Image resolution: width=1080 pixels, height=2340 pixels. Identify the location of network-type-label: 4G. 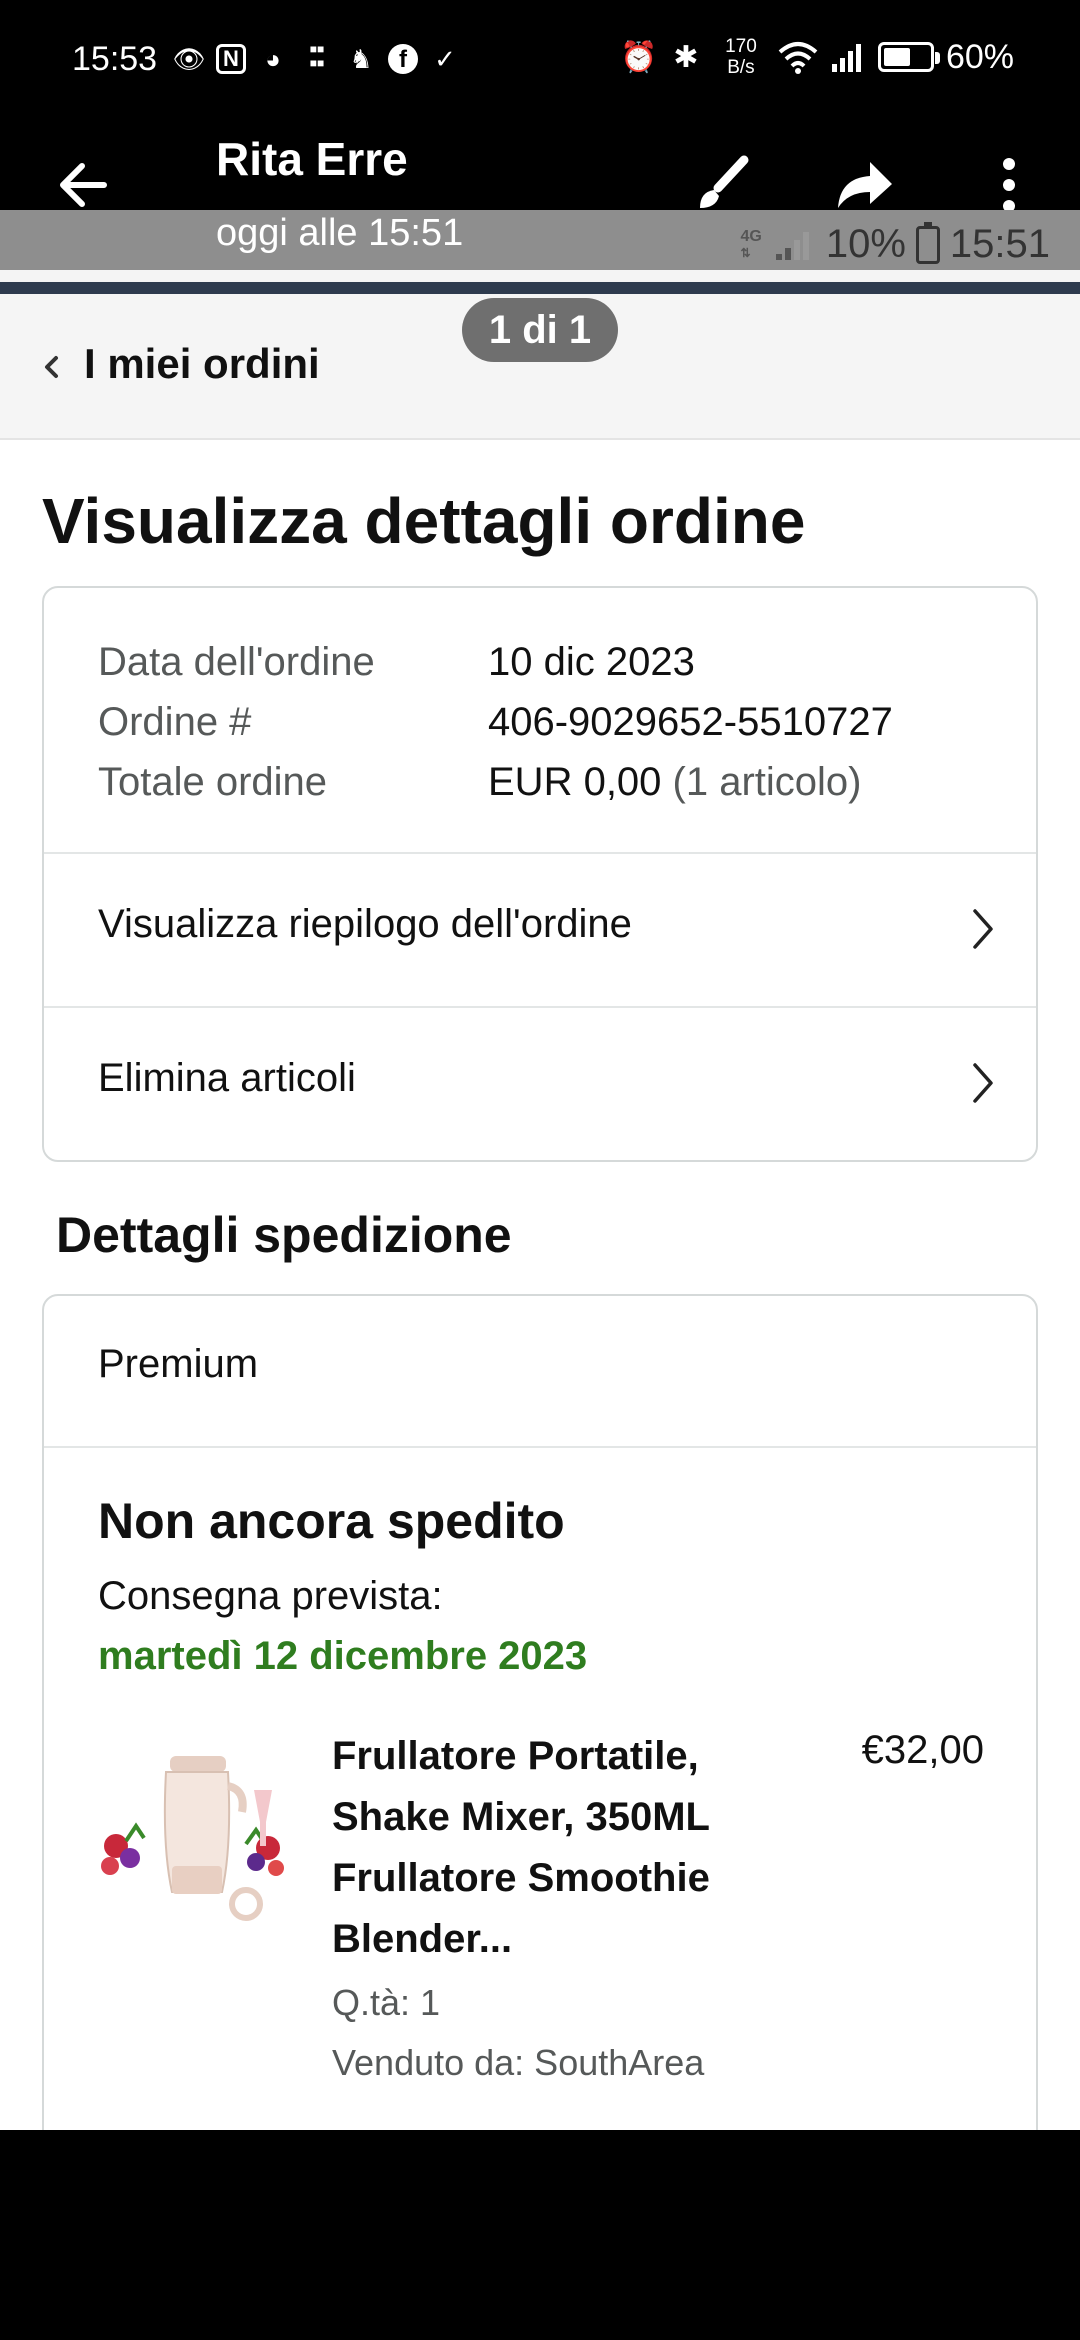
(751, 236).